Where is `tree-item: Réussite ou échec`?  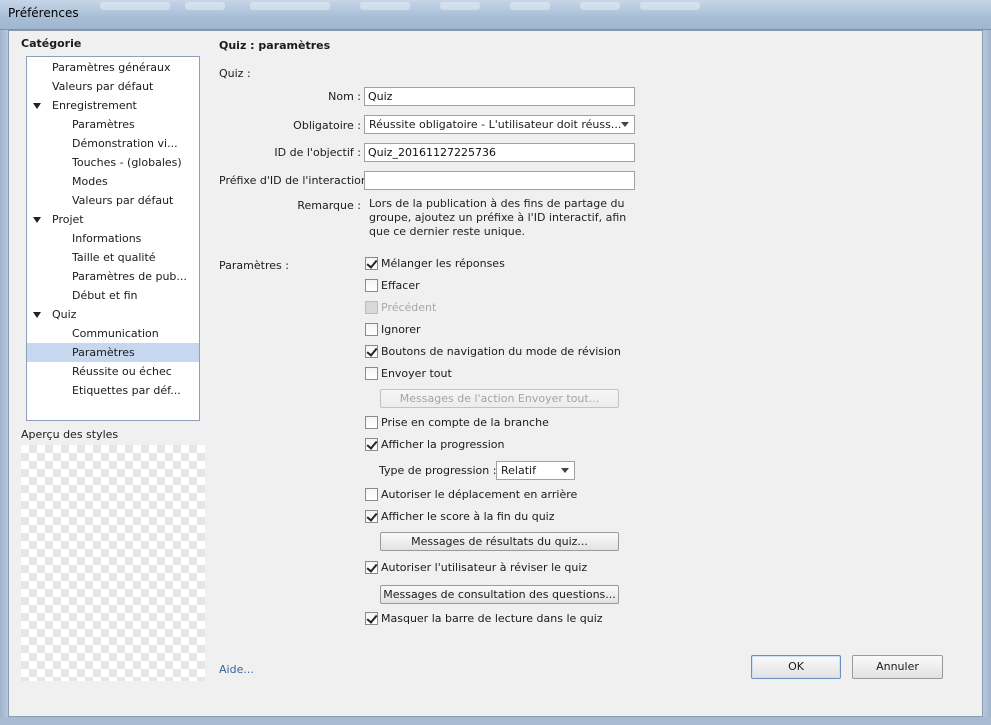 tree-item: Réussite ou échec is located at coordinates (113, 371).